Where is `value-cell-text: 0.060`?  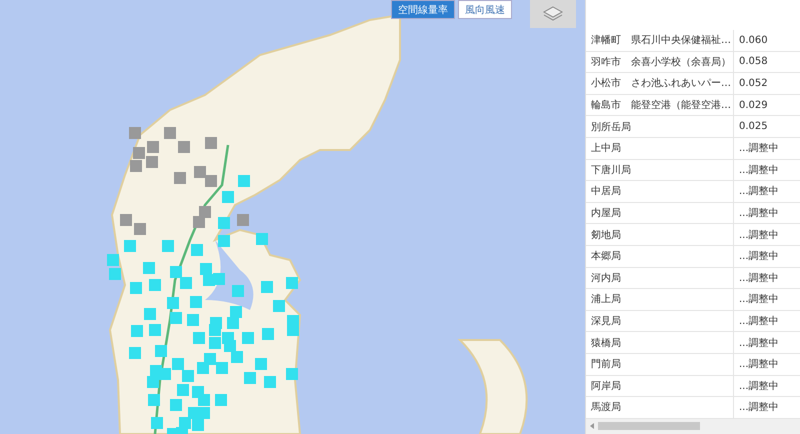
value-cell-text: 0.060 is located at coordinates (753, 41).